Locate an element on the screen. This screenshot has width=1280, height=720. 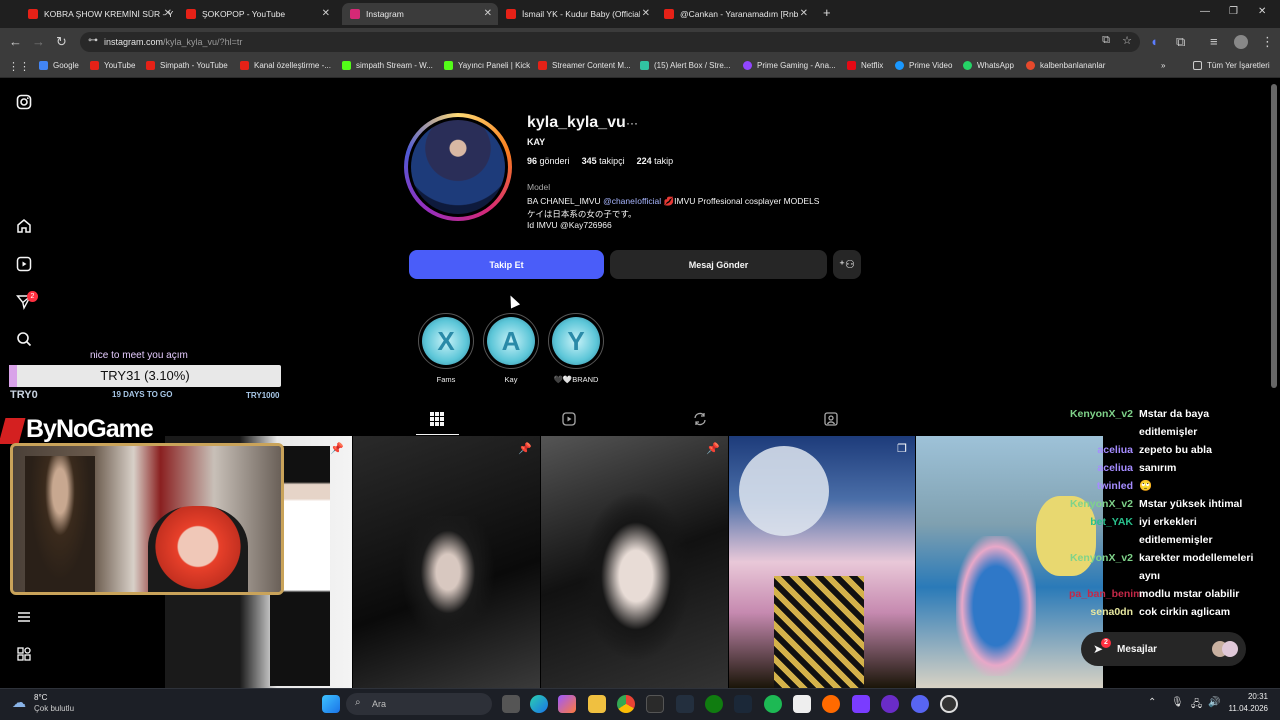
webcam-overlay is located at coordinates (147, 519).